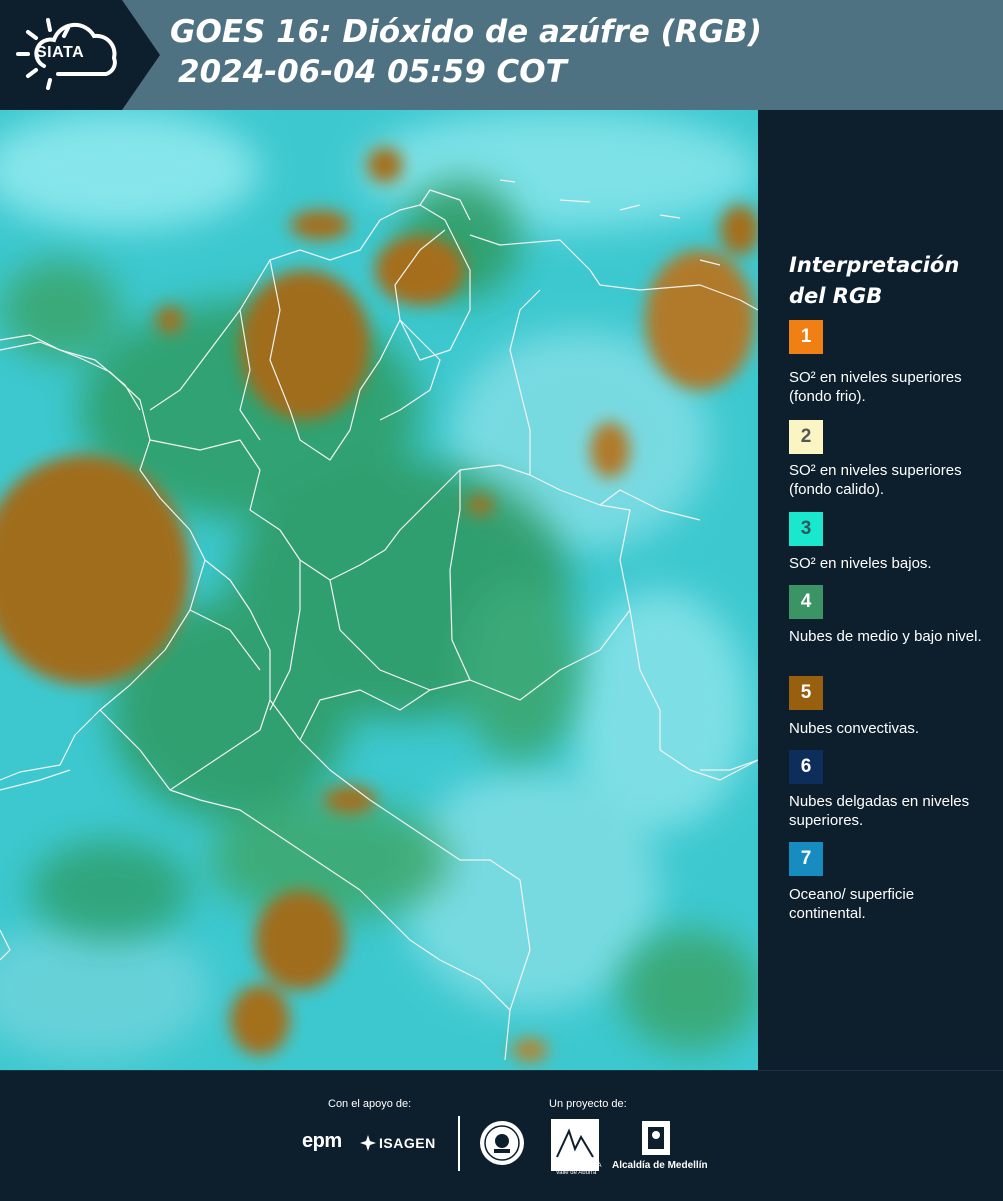 This screenshot has width=1003, height=1201. Describe the element at coordinates (806, 337) in the screenshot. I see `legend-swatch-1: 1` at that location.